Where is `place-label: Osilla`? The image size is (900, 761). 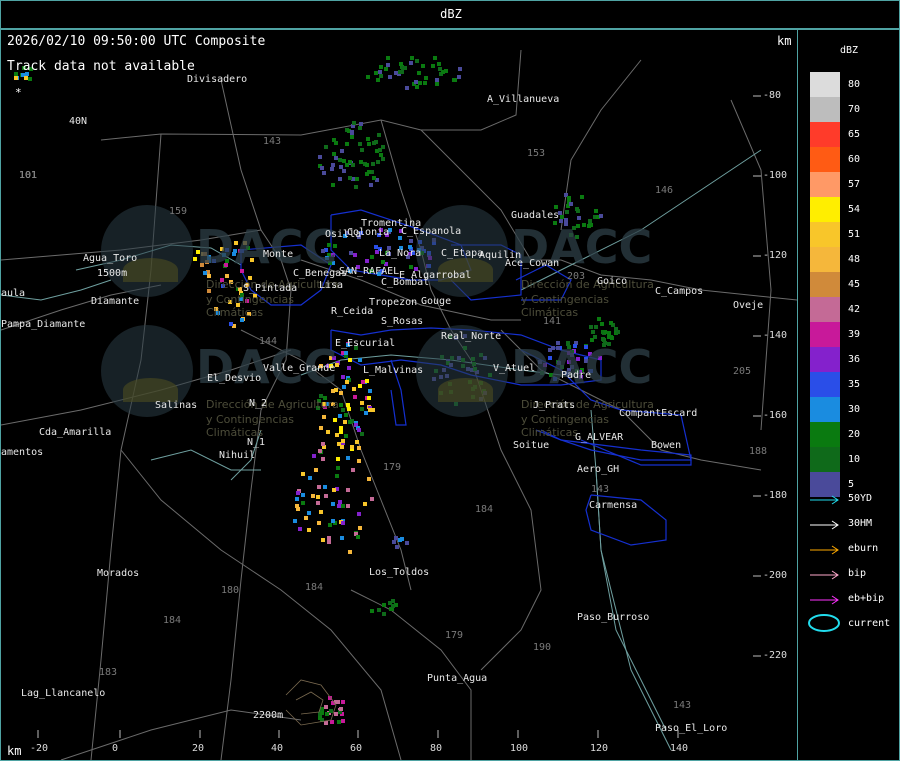 place-label: Osilla is located at coordinates (343, 234).